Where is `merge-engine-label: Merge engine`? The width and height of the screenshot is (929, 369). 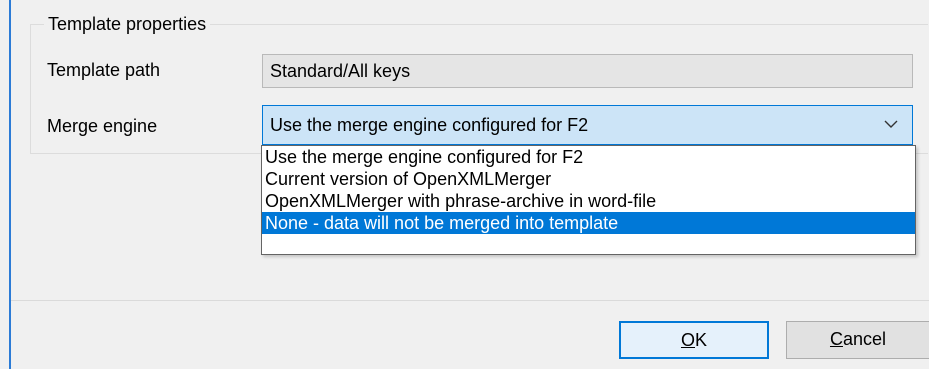 merge-engine-label: Merge engine is located at coordinates (102, 126).